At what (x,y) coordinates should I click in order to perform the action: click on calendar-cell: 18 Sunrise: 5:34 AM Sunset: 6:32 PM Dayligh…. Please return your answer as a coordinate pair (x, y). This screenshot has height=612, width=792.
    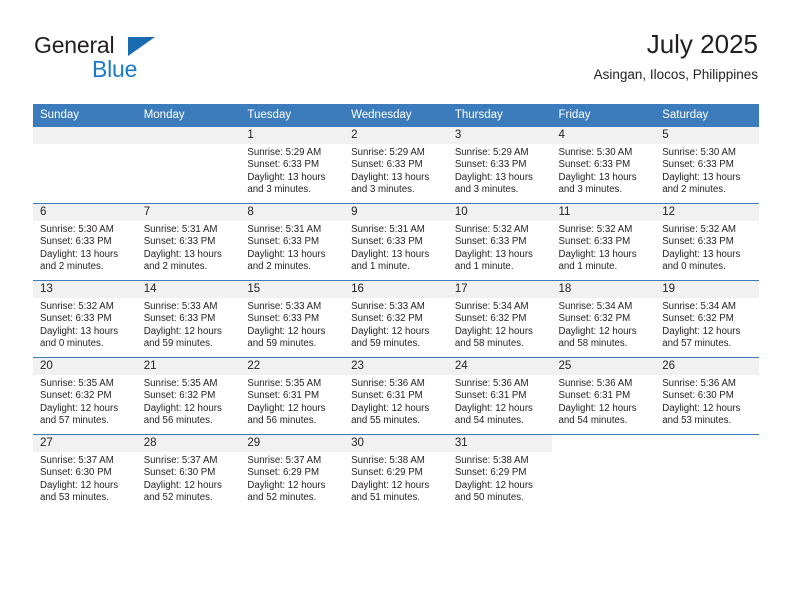
    Looking at the image, I should click on (603, 319).